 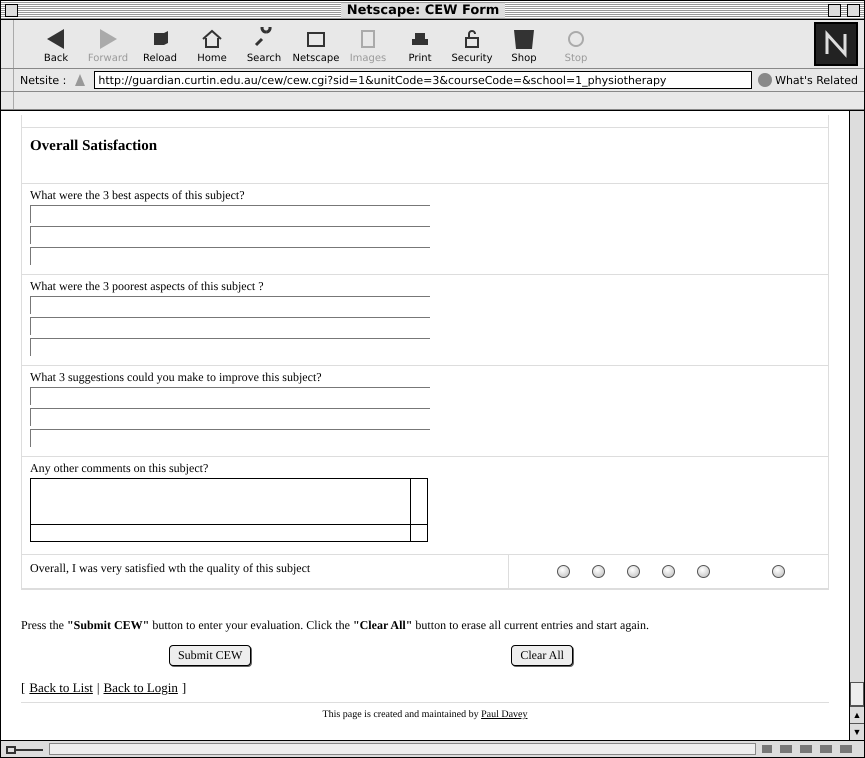 I want to click on instructions-text: Press the "Submit CEW" button to enter your evaluation. Click the "Clear All" button to erase all current entries and start again., so click(x=335, y=625).